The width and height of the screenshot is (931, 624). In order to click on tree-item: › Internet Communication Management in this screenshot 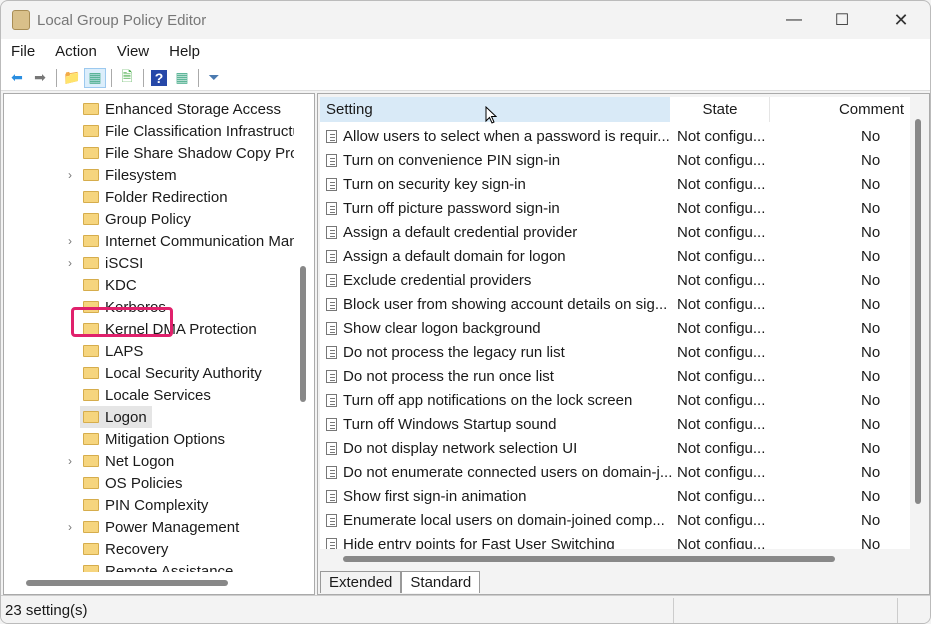, I will do `click(149, 241)`.